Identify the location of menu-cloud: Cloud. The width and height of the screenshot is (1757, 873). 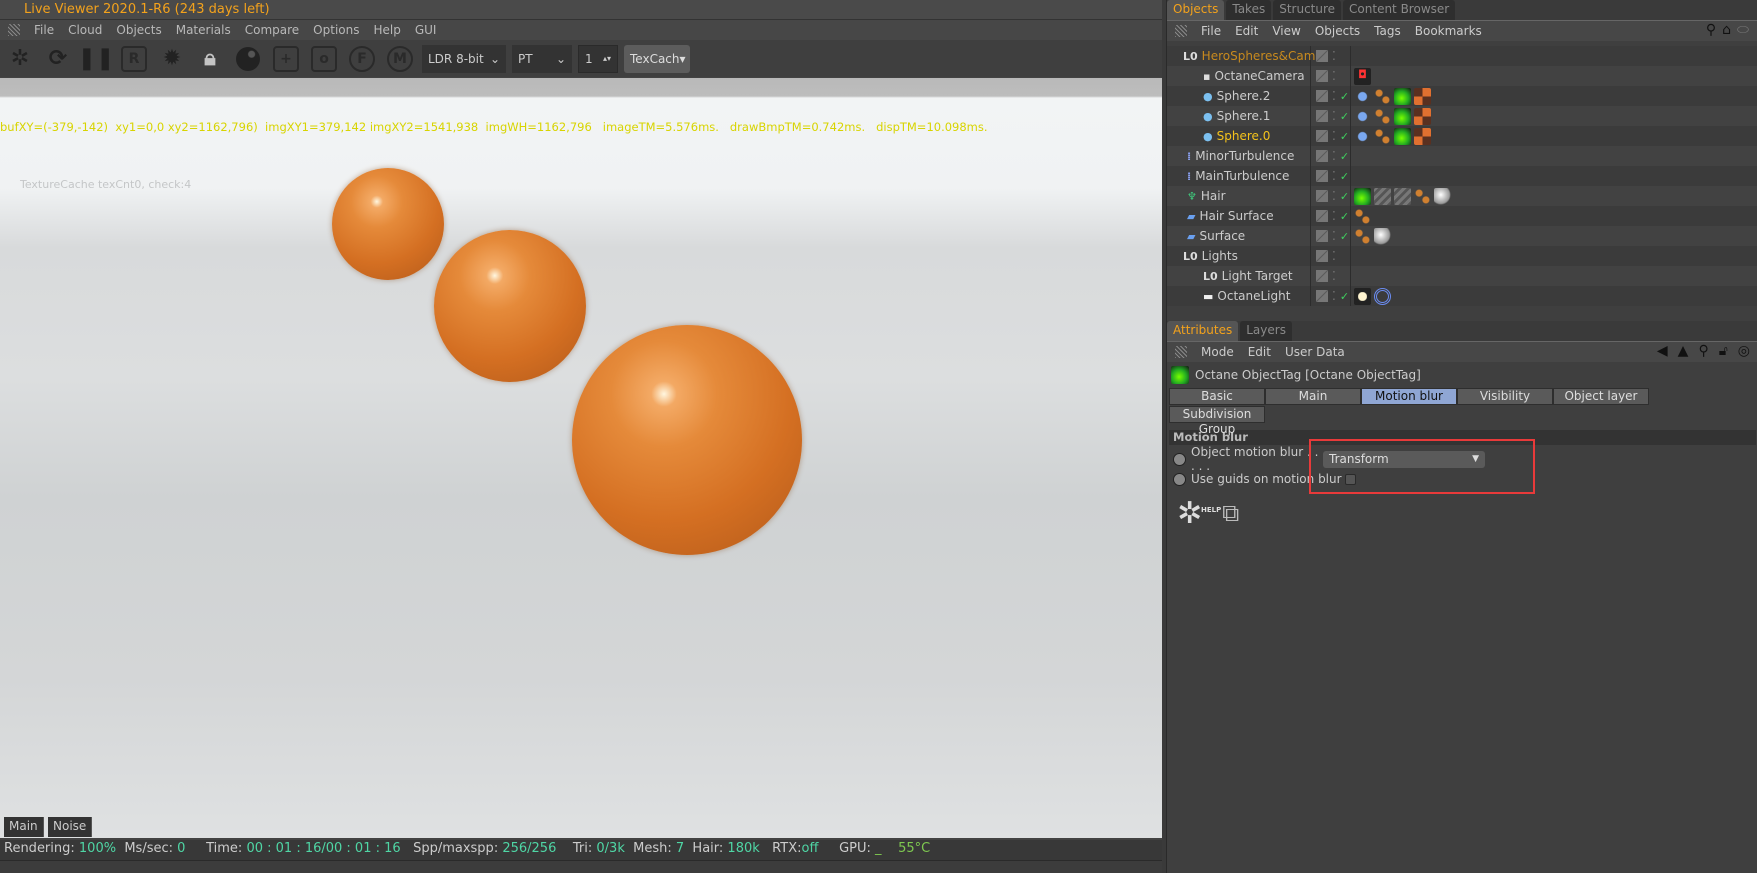
(85, 30).